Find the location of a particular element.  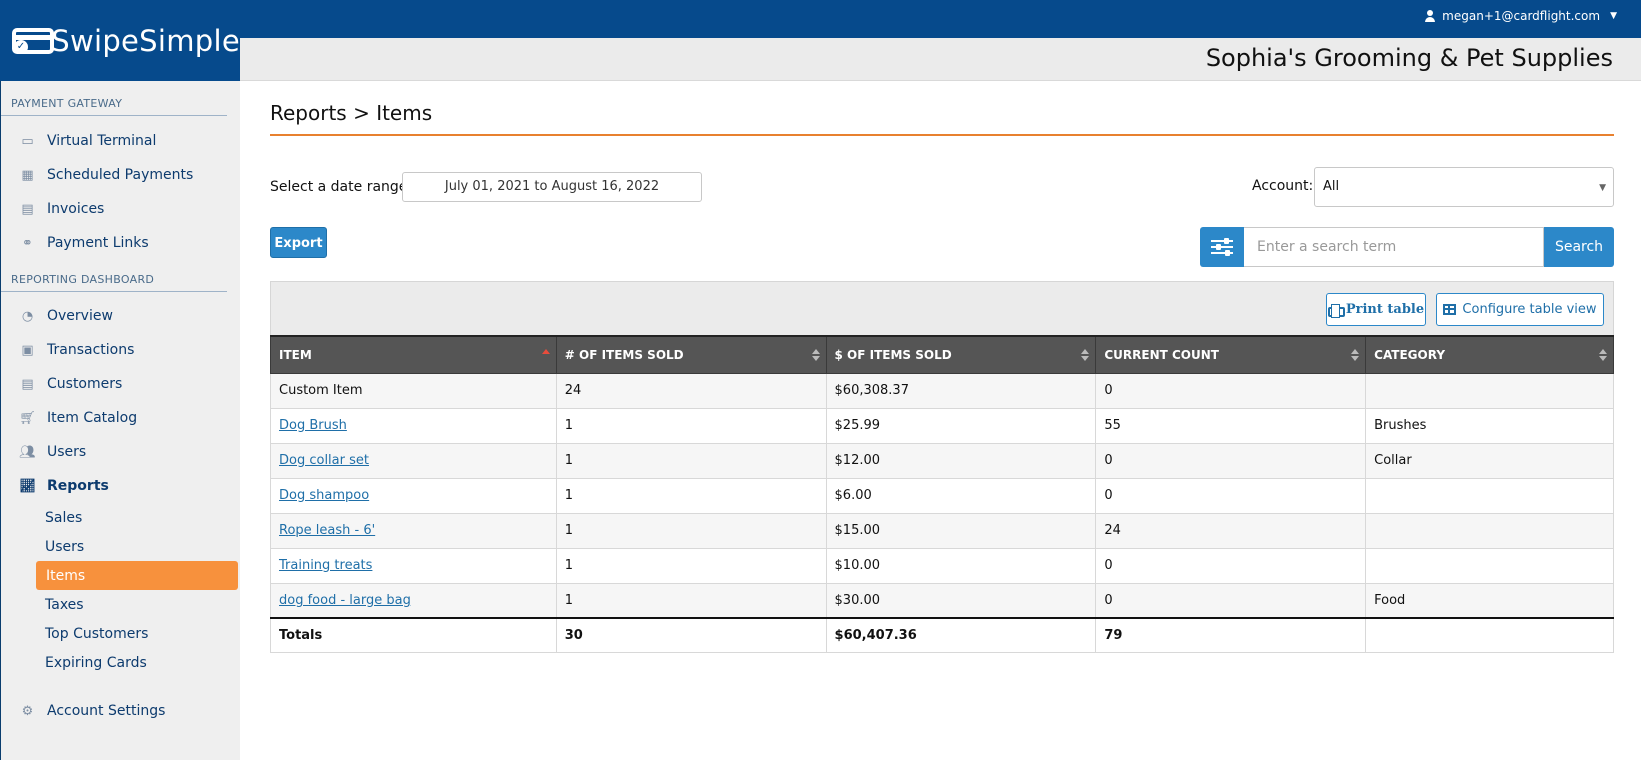

settings-nav: ⚙ Account Settings is located at coordinates (120, 711).